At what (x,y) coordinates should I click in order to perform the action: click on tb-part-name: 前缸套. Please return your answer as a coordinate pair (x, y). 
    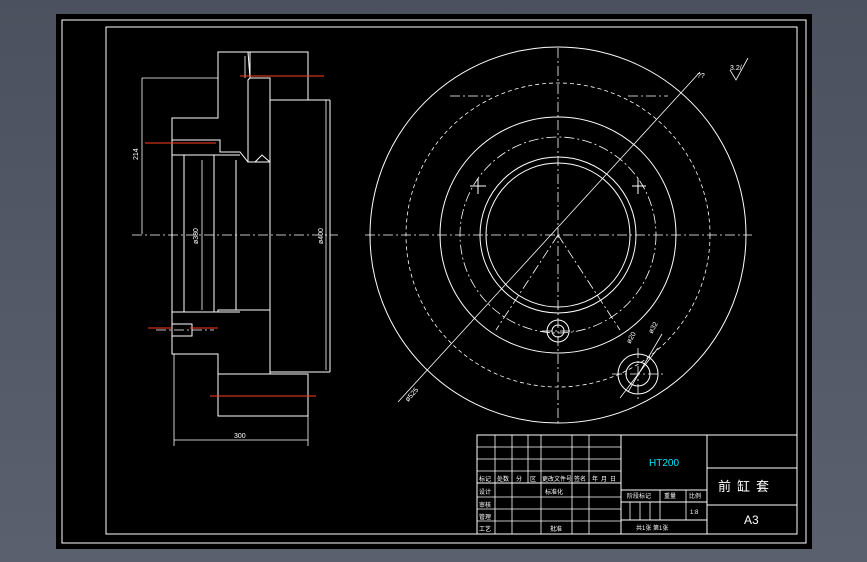
    Looking at the image, I should click on (746, 487).